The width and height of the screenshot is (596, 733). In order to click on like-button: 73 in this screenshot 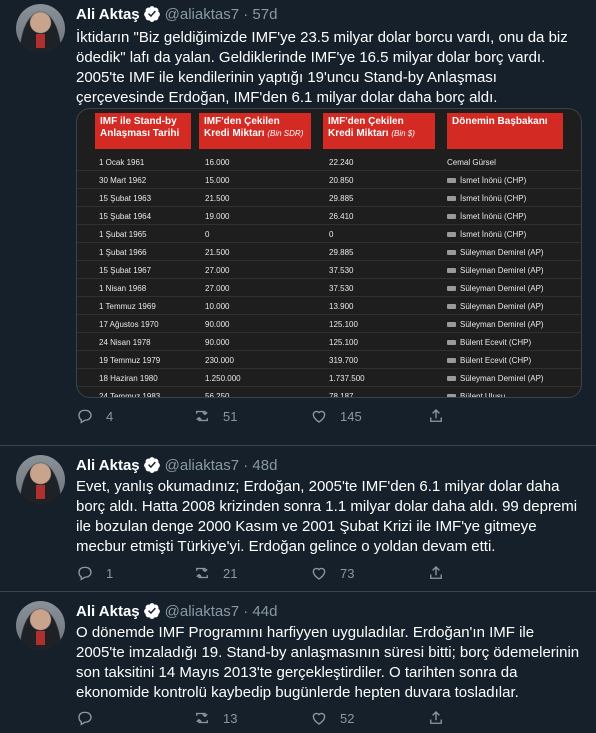, I will do `click(368, 573)`.